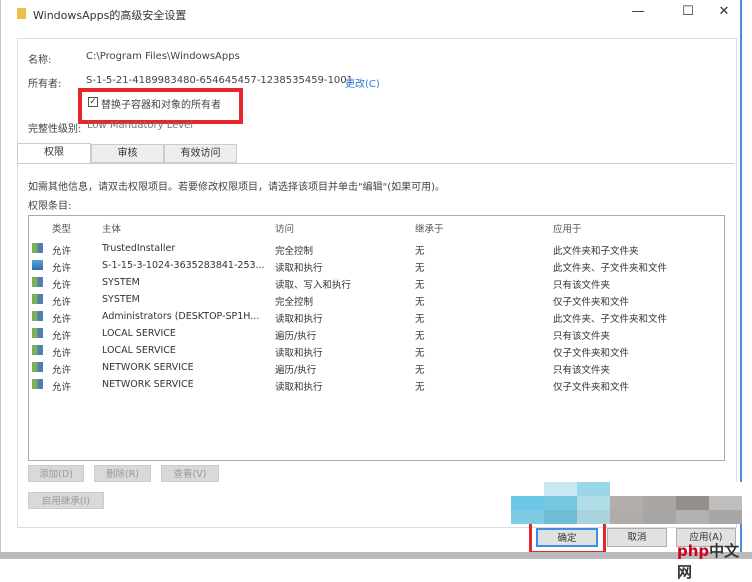  What do you see at coordinates (56, 473) in the screenshot?
I see `add-button: 添加(D)` at bounding box center [56, 473].